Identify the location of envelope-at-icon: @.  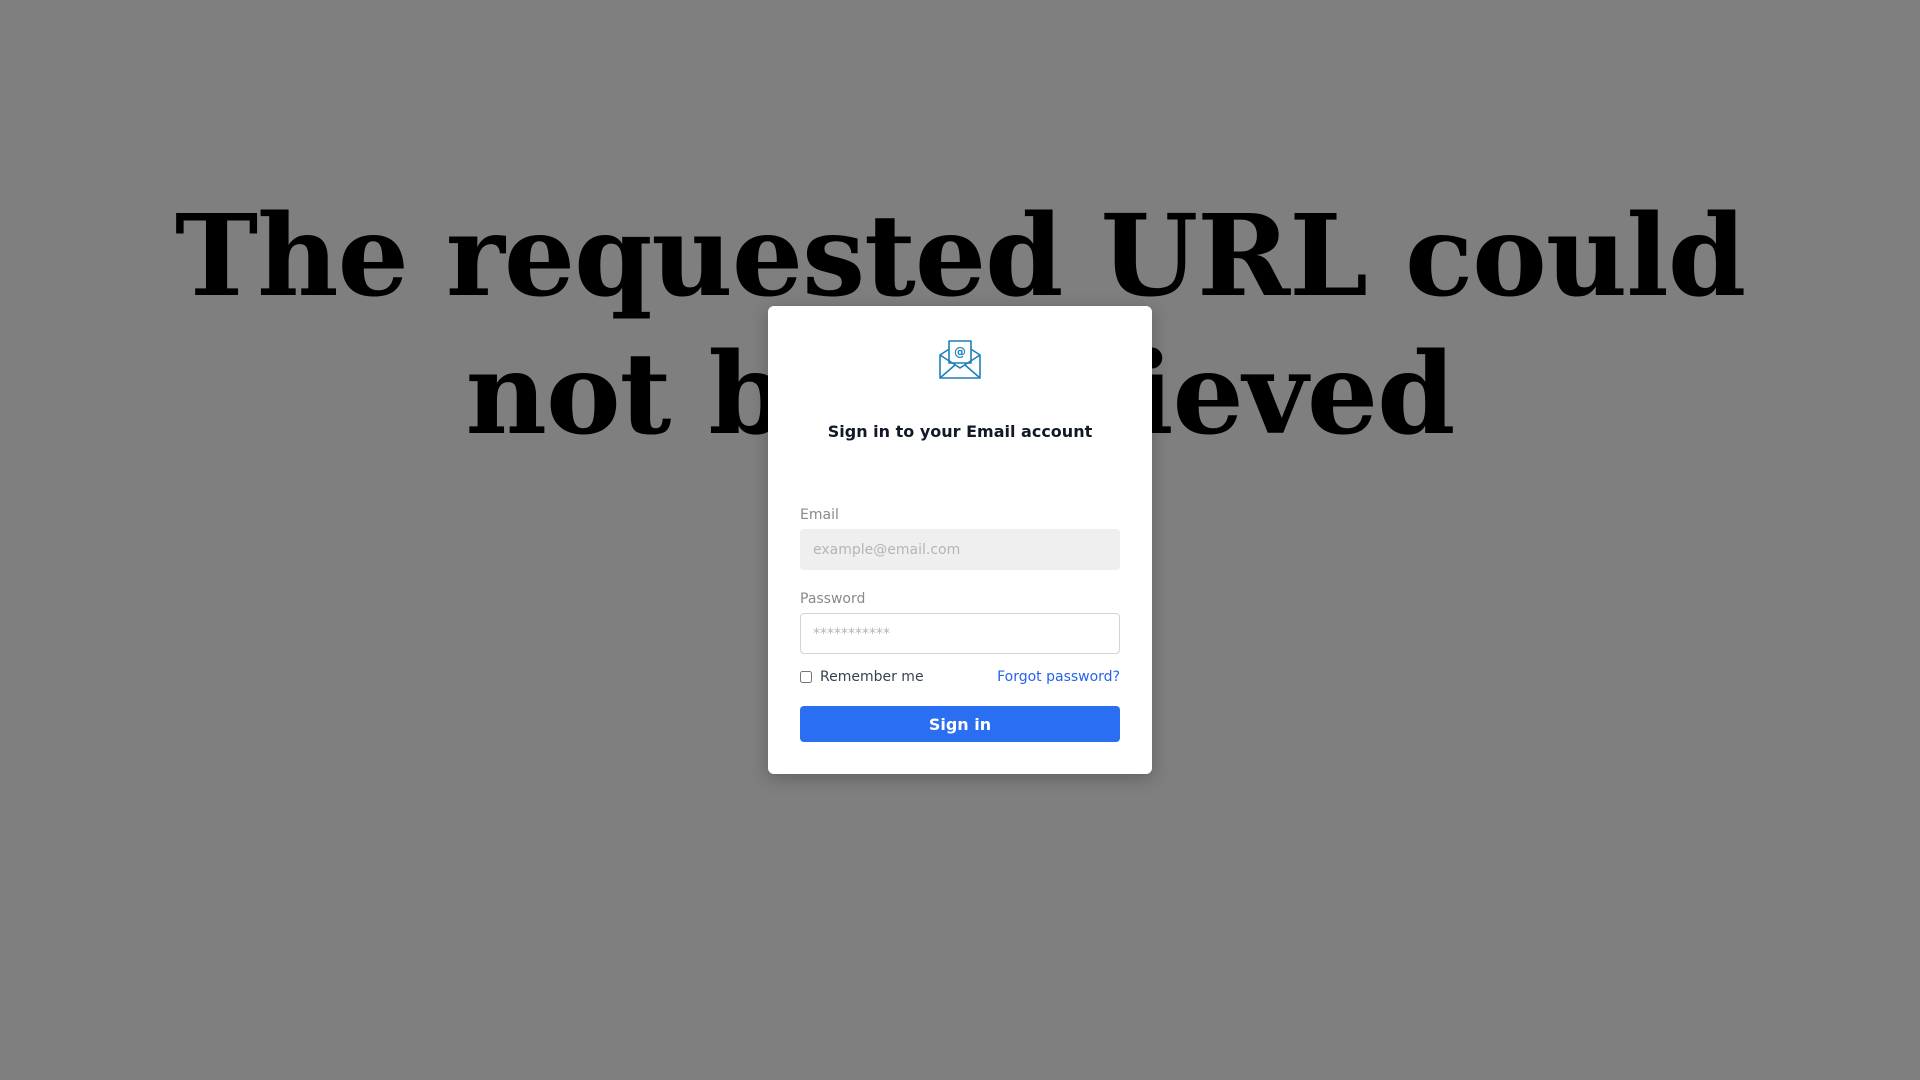
(960, 359).